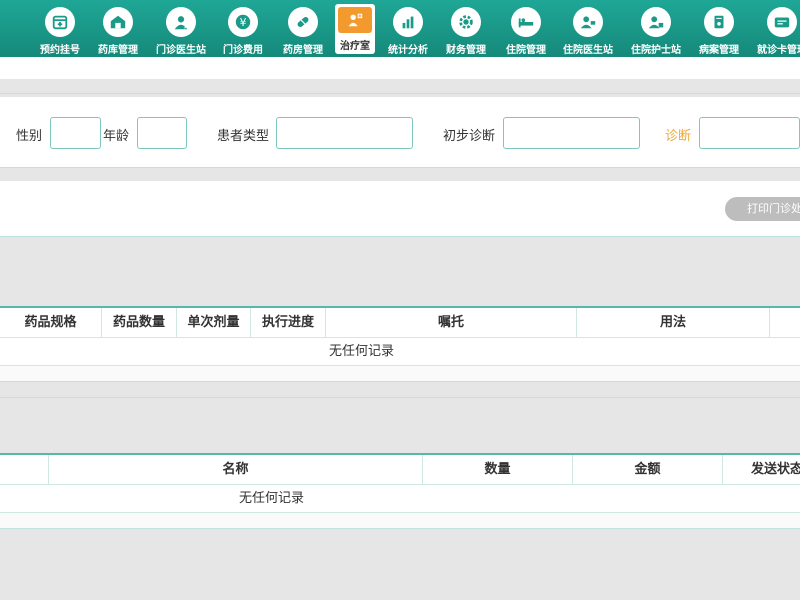  I want to click on nav-label: 药房管理, so click(303, 50).